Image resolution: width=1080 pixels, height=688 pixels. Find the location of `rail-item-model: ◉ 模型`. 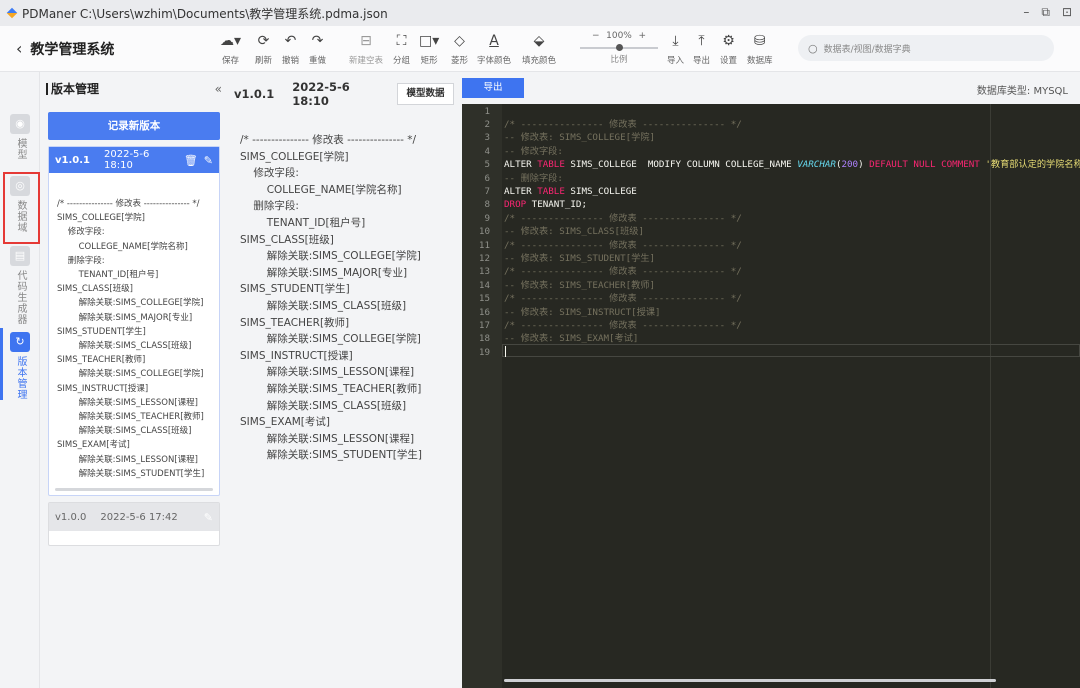

rail-item-model: ◉ 模型 is located at coordinates (20, 137).